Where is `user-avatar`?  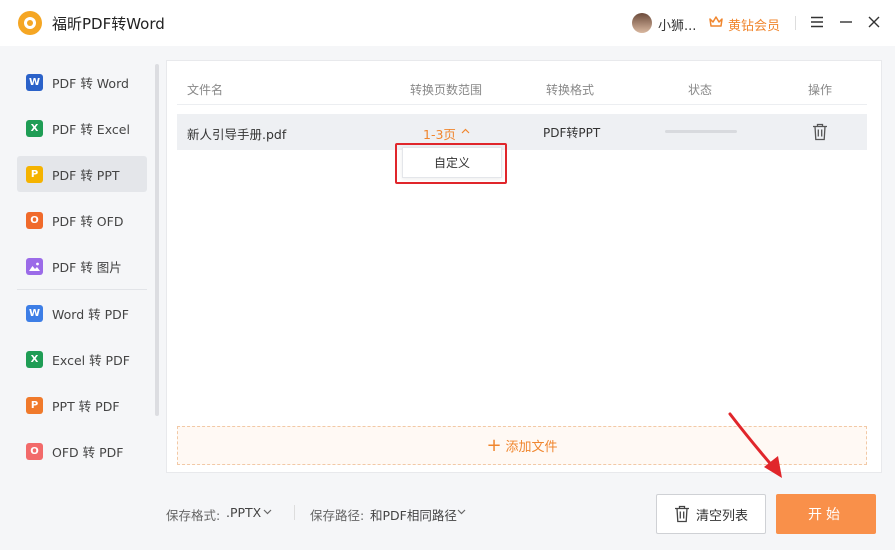 user-avatar is located at coordinates (642, 23).